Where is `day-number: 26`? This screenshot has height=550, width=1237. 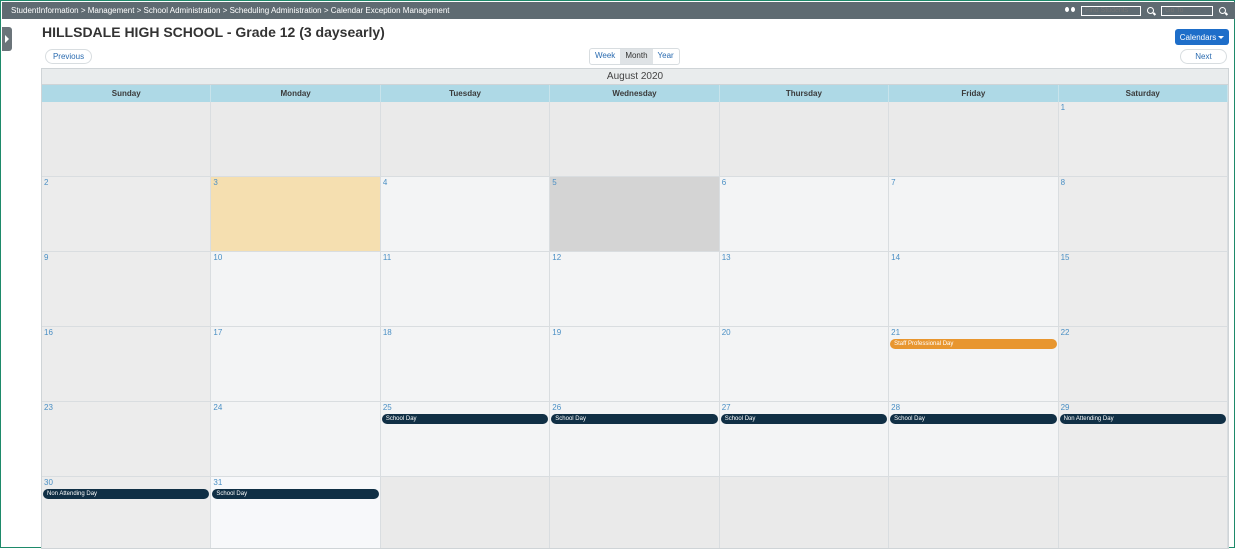 day-number: 26 is located at coordinates (556, 407).